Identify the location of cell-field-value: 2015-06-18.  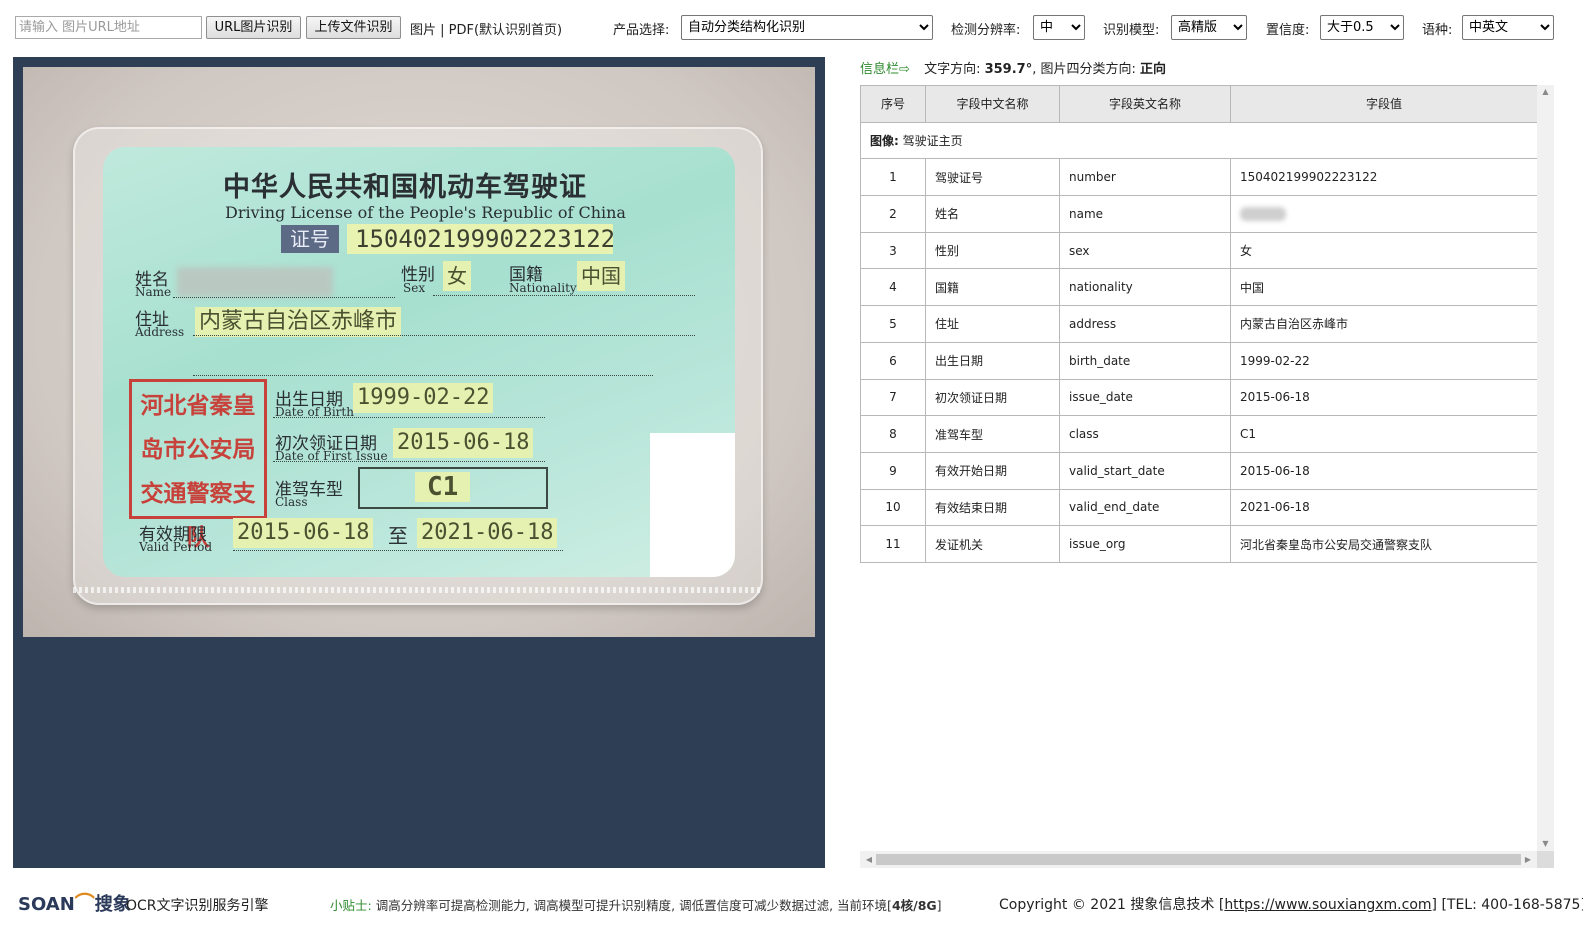
(1384, 397).